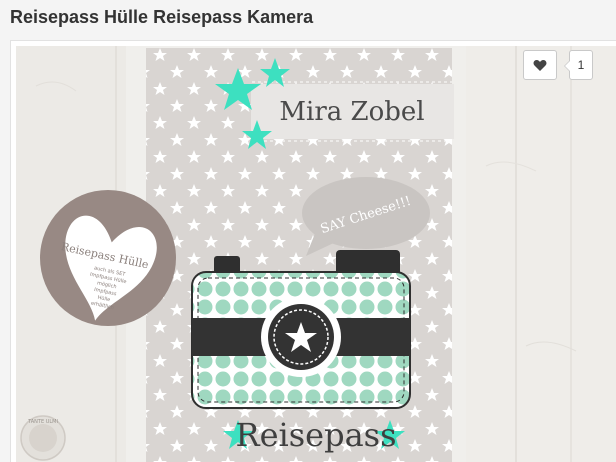 The height and width of the screenshot is (462, 616). Describe the element at coordinates (42, 422) in the screenshot. I see `stamp-text: TANTE ULMI` at that location.